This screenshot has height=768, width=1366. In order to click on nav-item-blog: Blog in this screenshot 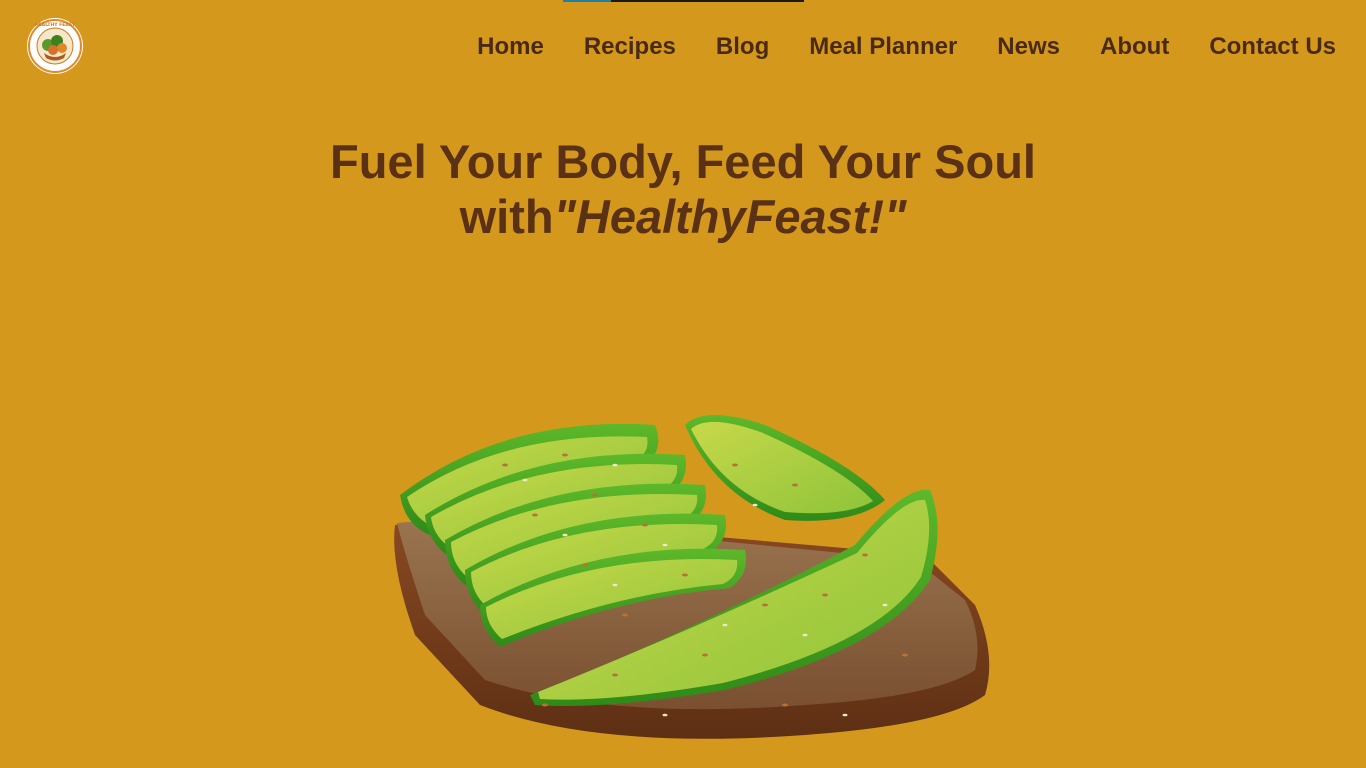, I will do `click(742, 47)`.